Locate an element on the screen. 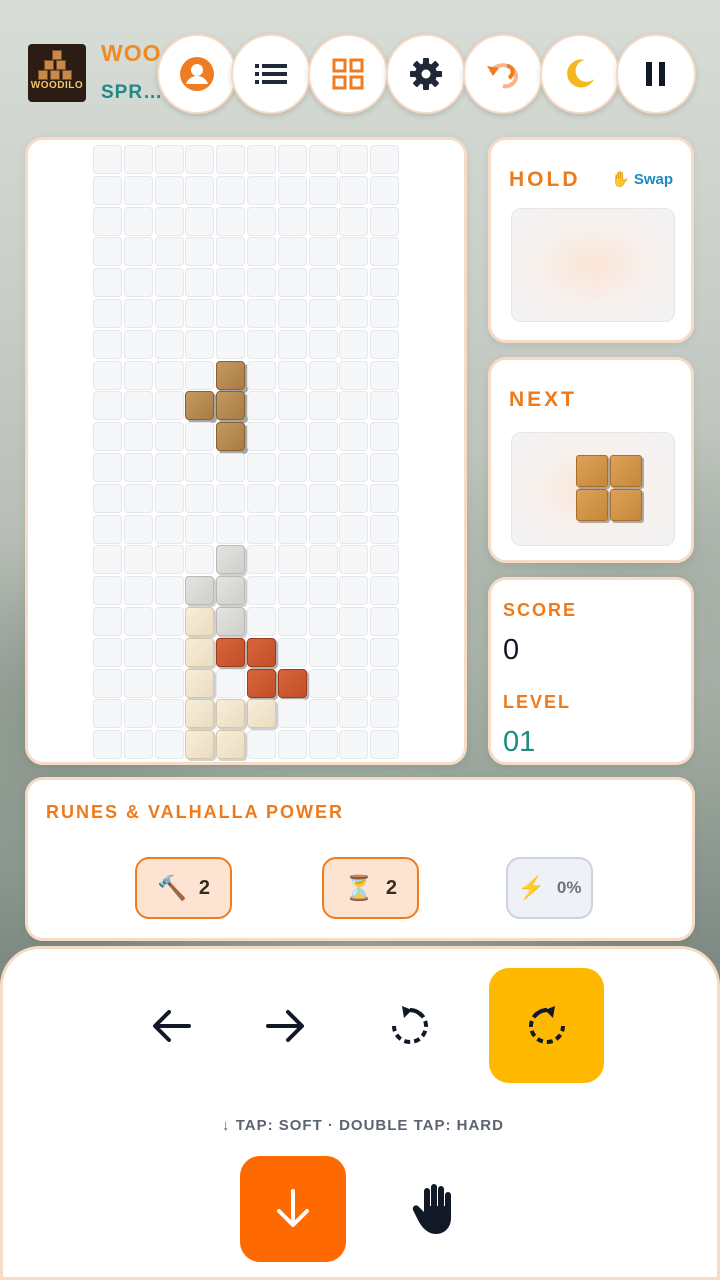 The height and width of the screenshot is (1280, 720). theme-toggle-button is located at coordinates (580, 74).